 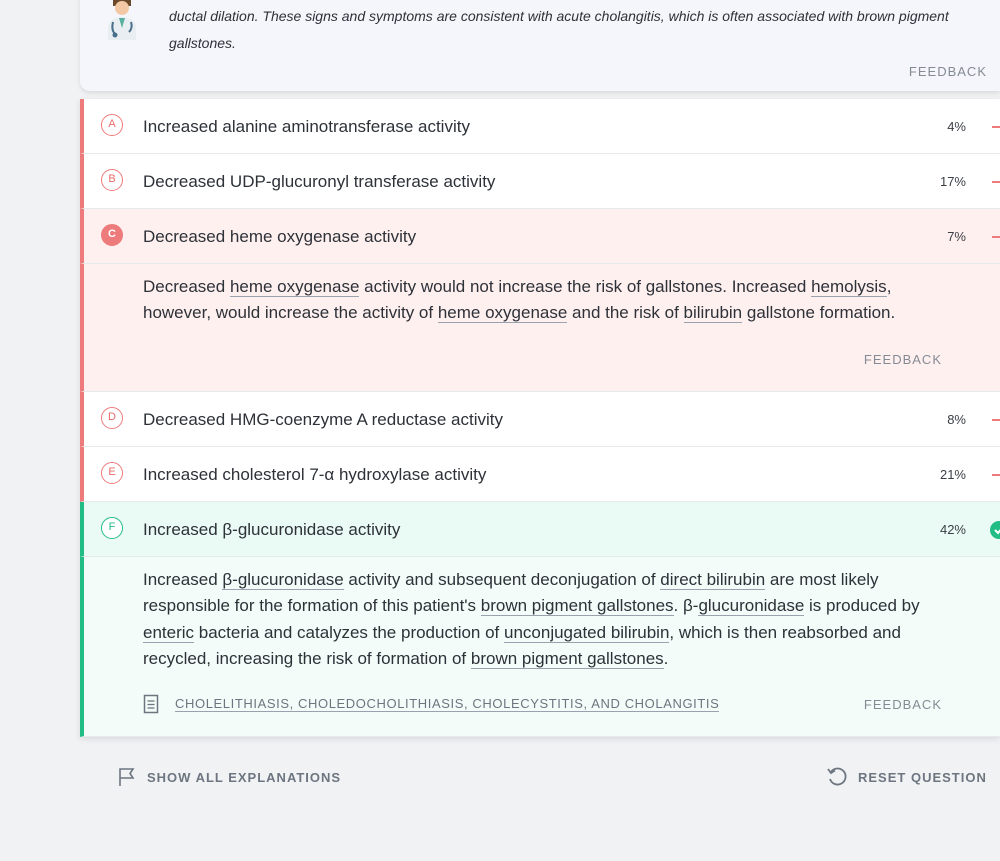 What do you see at coordinates (995, 530) in the screenshot?
I see `checkmark-icon` at bounding box center [995, 530].